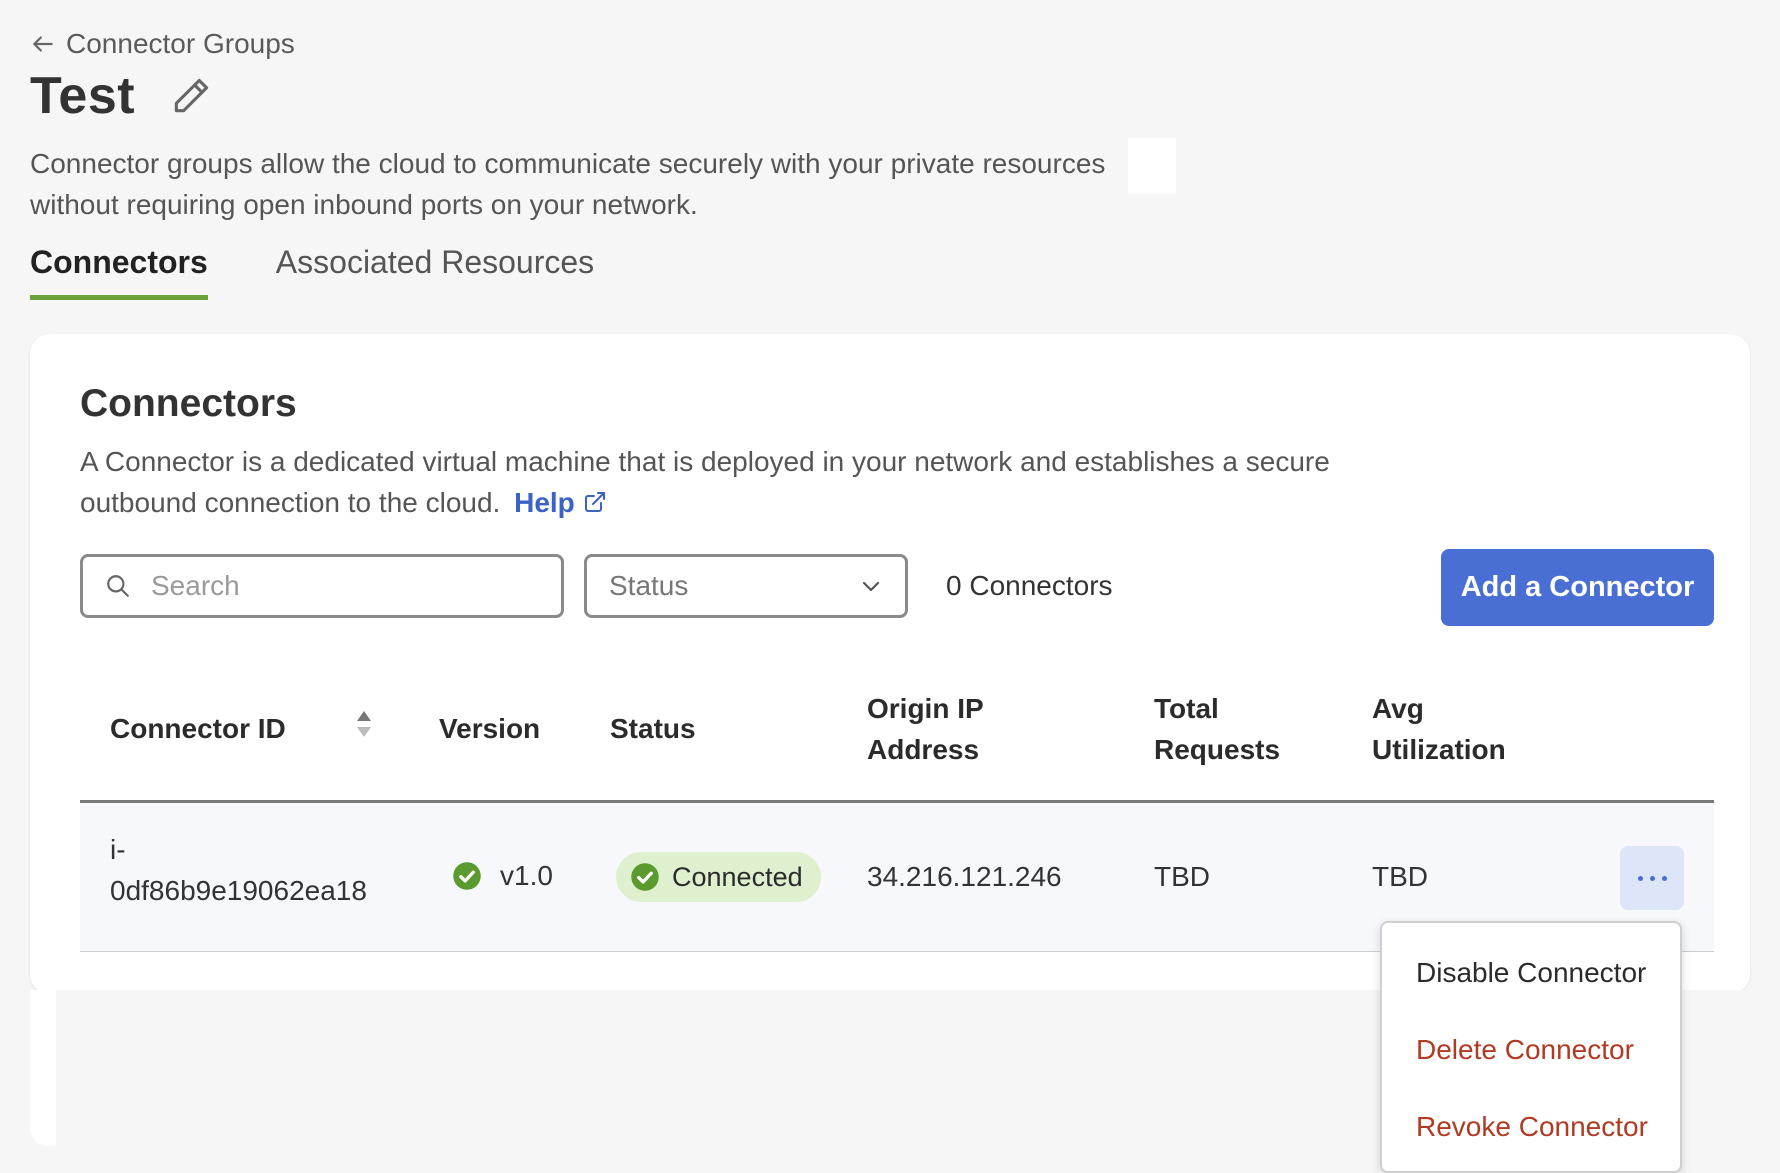 The image size is (1780, 1173). Describe the element at coordinates (43, 1068) in the screenshot. I see `card-left-edge` at that location.